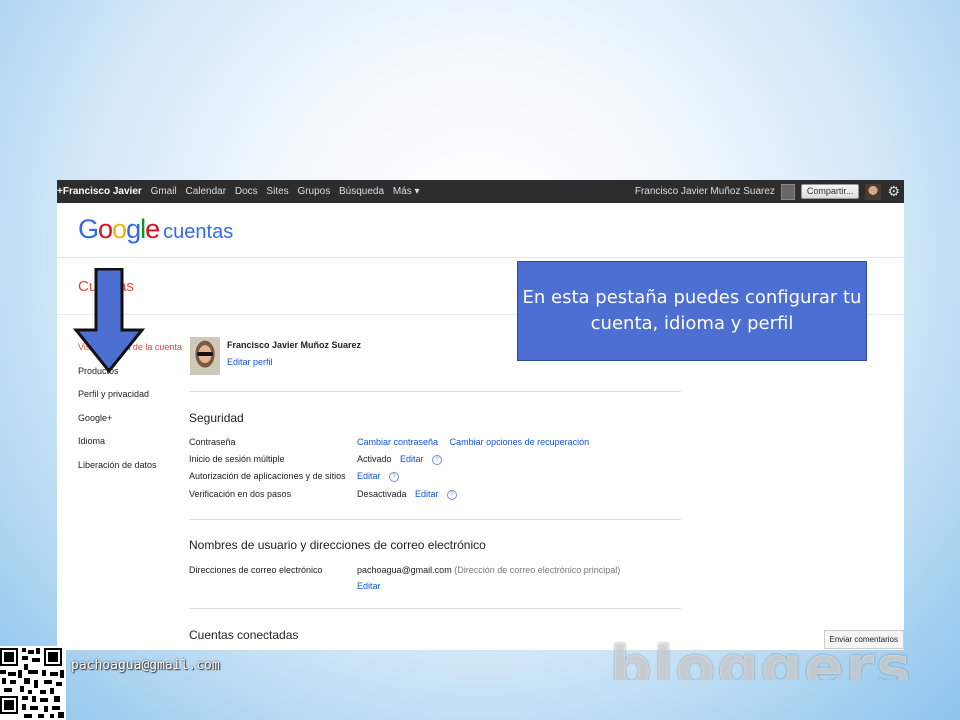  Describe the element at coordinates (237, 459) in the screenshot. I see `row-label: Inicio de sesión múltiple` at that location.